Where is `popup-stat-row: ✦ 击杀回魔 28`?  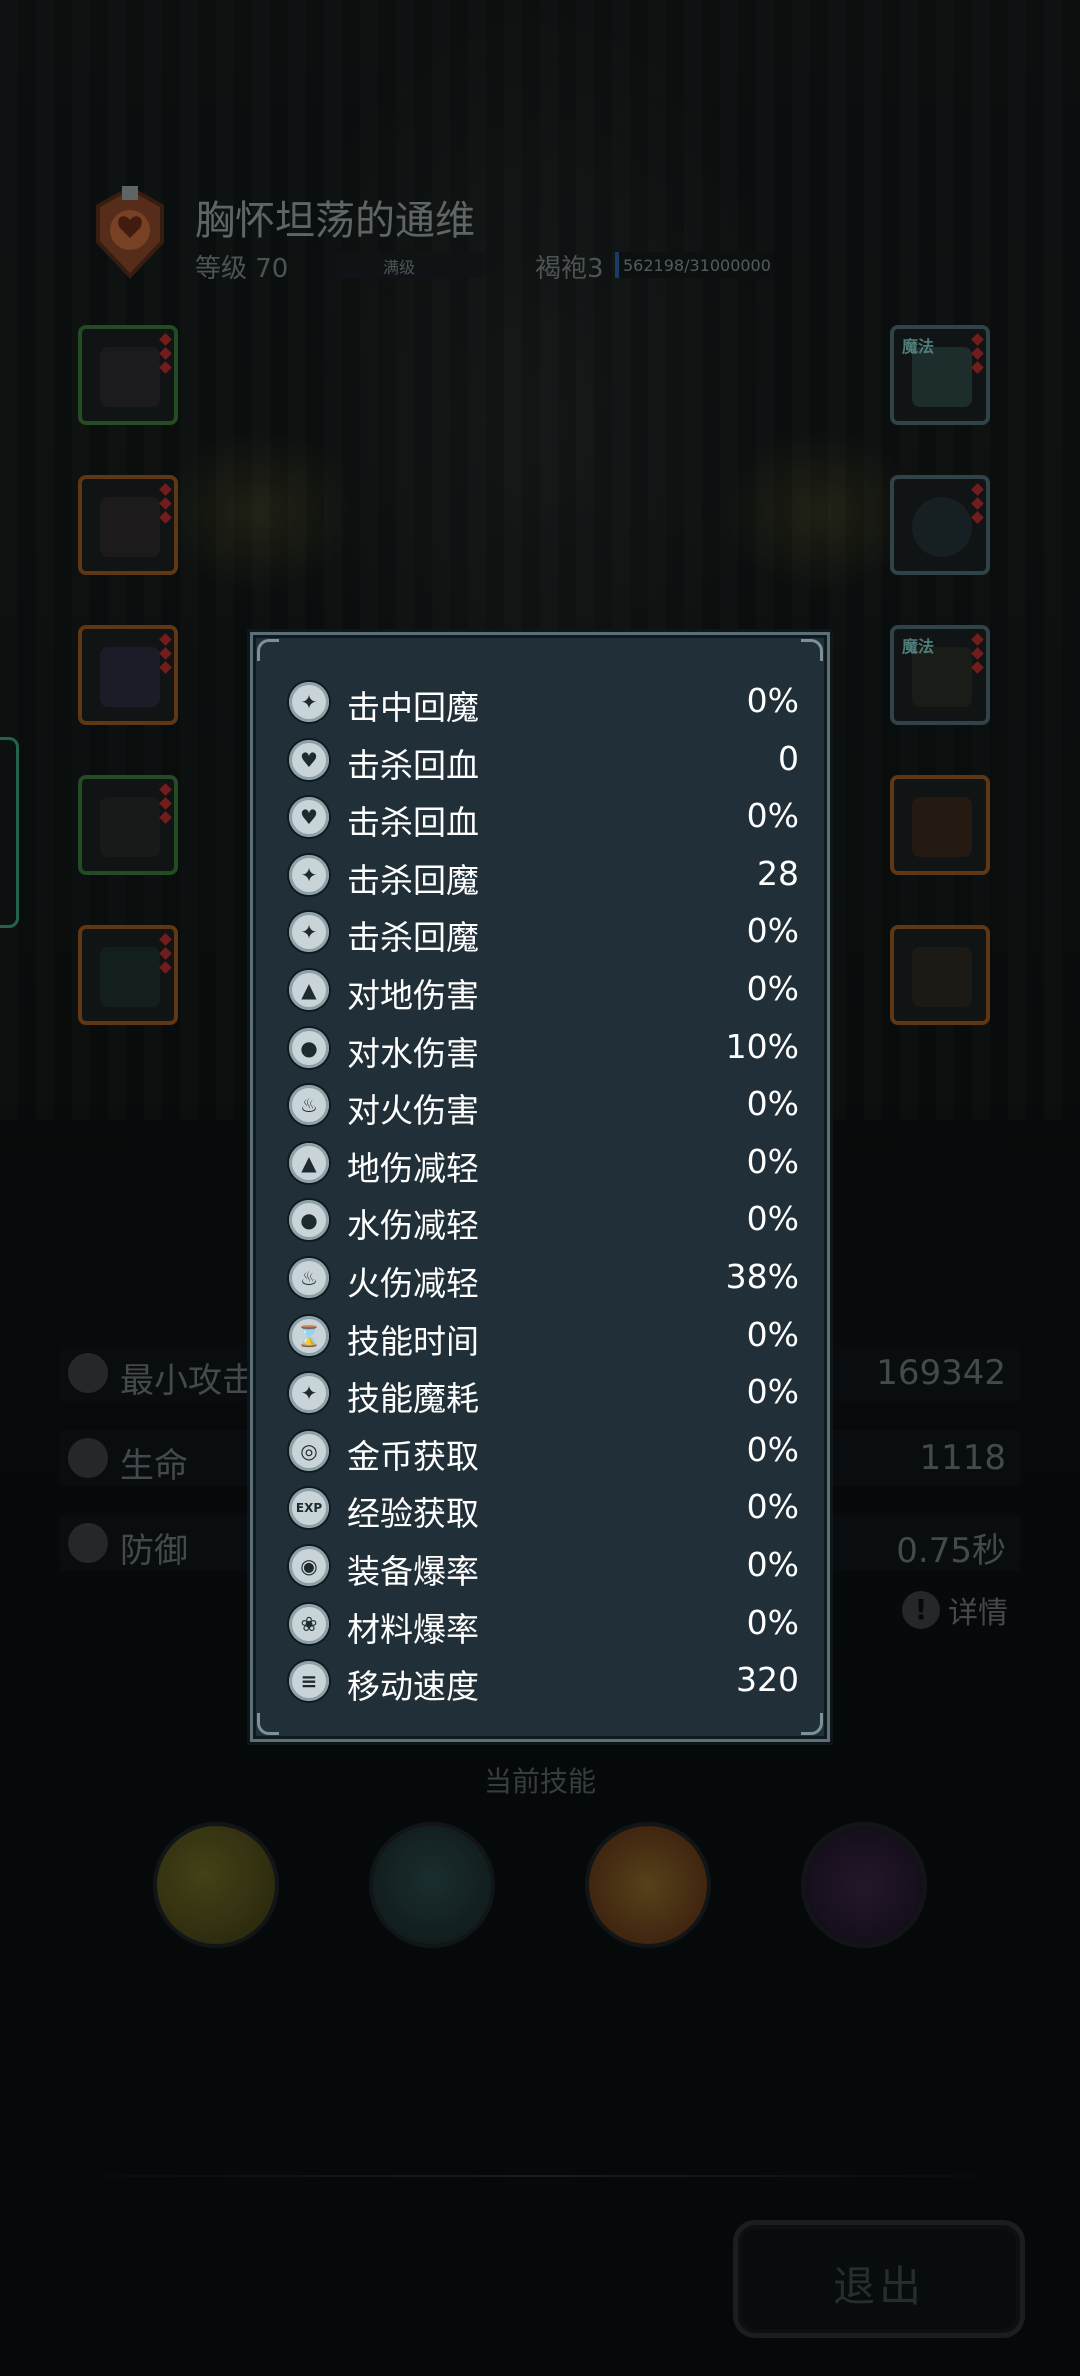 popup-stat-row: ✦ 击杀回魔 28 is located at coordinates (543, 876).